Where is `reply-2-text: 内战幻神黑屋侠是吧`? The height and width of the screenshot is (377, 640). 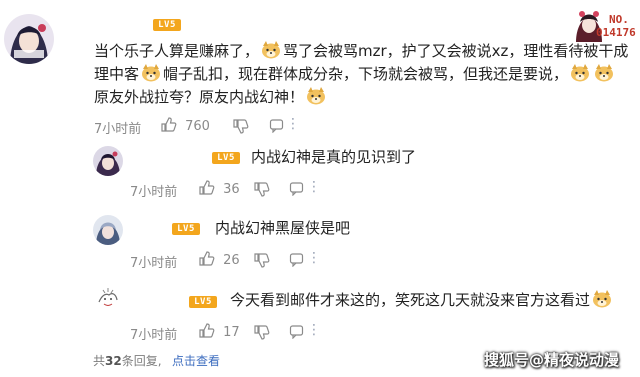 reply-2-text: 内战幻神黑屋侠是吧 is located at coordinates (283, 228).